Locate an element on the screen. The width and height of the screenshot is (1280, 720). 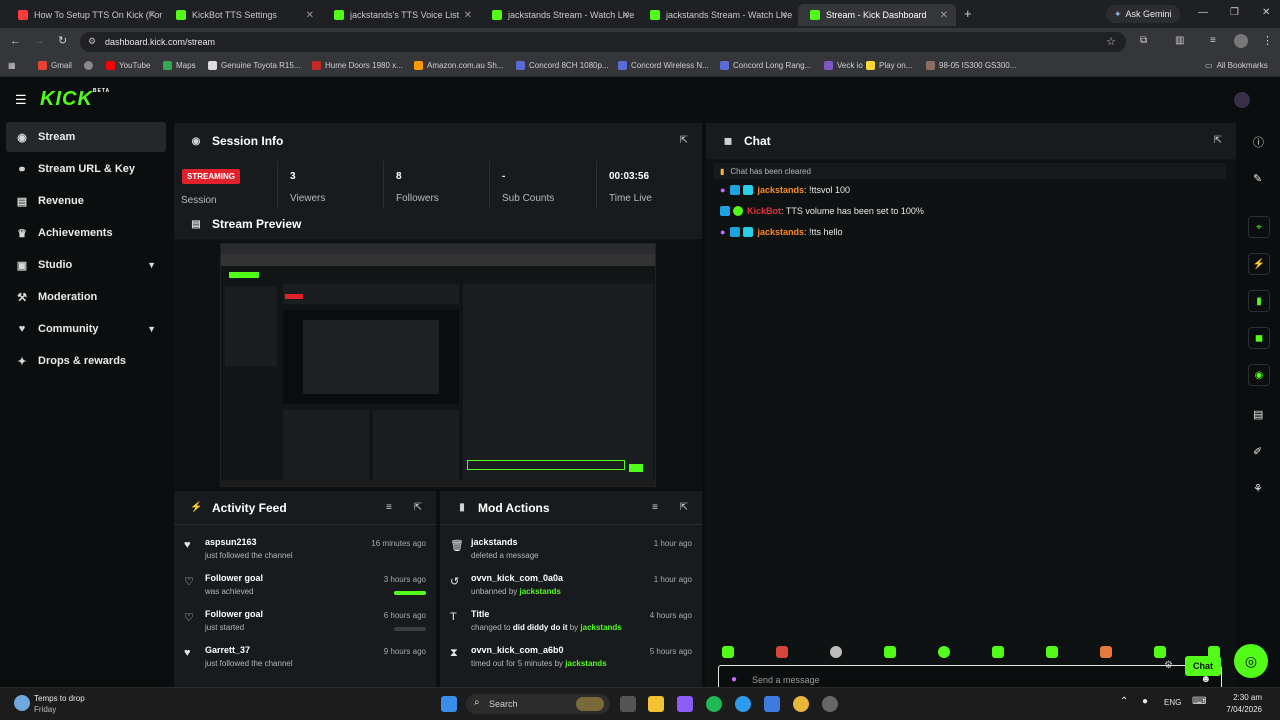
sidebar-item-stream: ◉ Stream is located at coordinates (86, 137).